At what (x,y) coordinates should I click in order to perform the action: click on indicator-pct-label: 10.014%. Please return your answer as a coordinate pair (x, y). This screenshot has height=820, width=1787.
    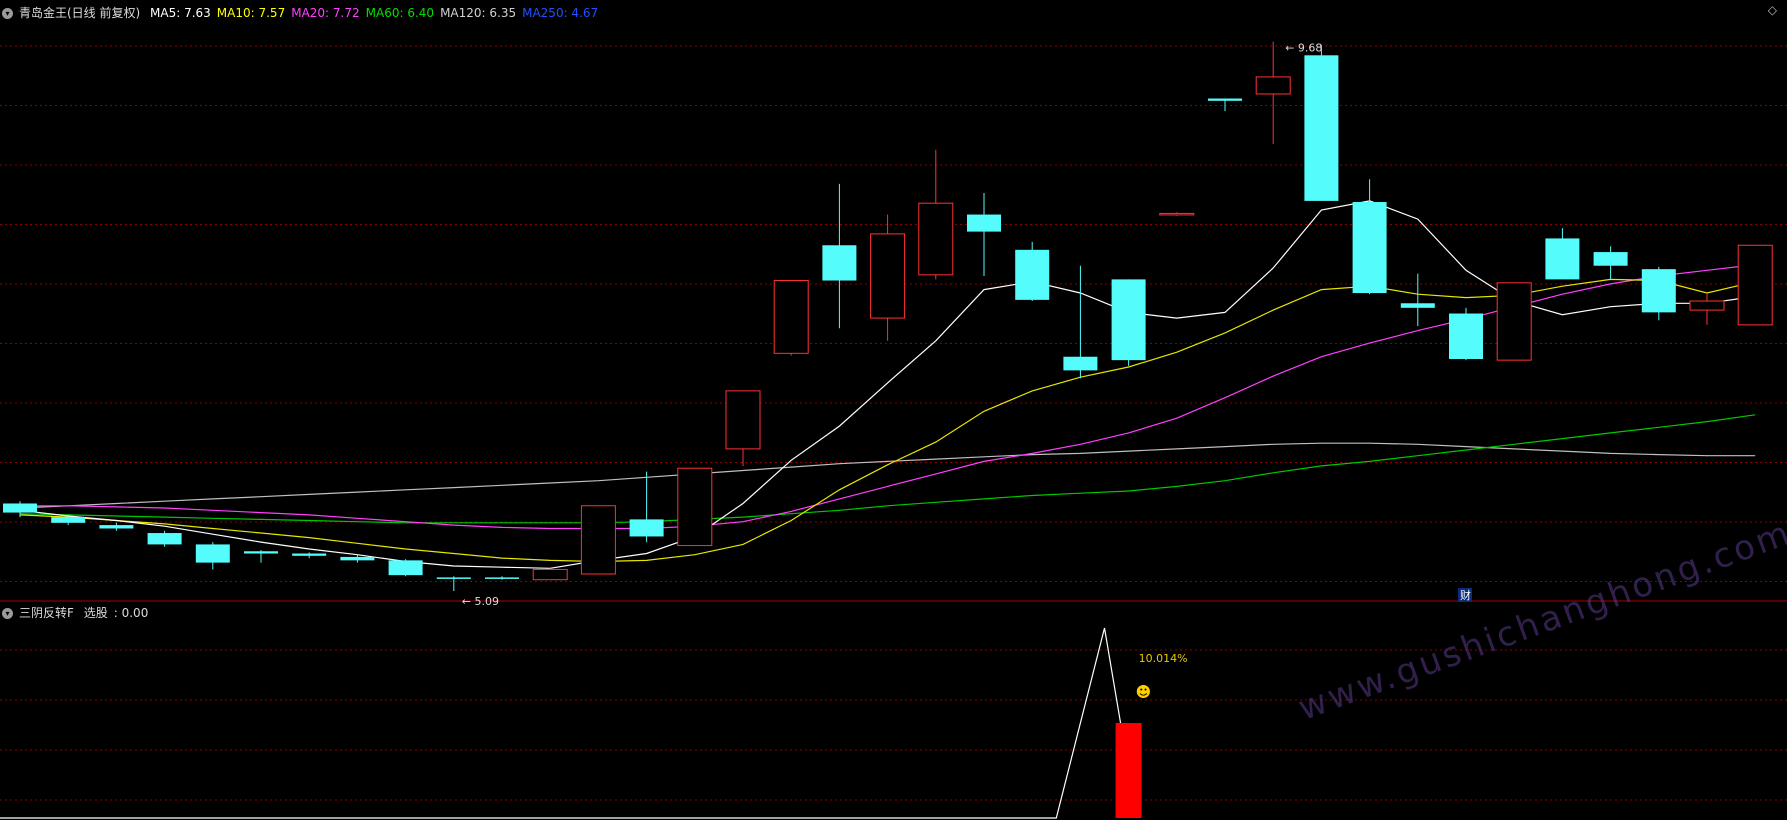
    Looking at the image, I should click on (1163, 658).